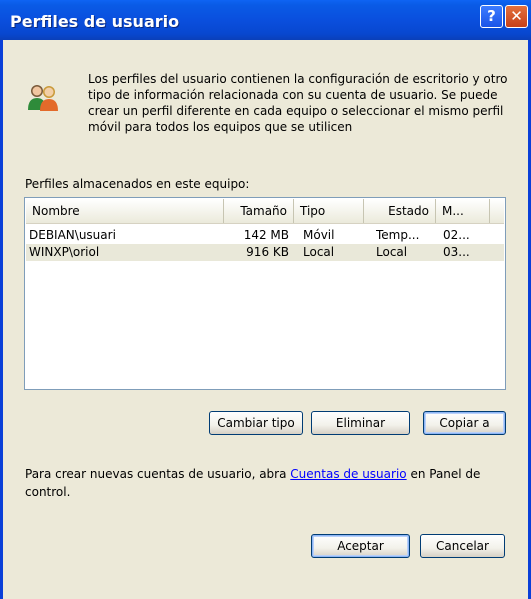 The image size is (531, 599). Describe the element at coordinates (125, 211) in the screenshot. I see `column-header-name: Nombre` at that location.